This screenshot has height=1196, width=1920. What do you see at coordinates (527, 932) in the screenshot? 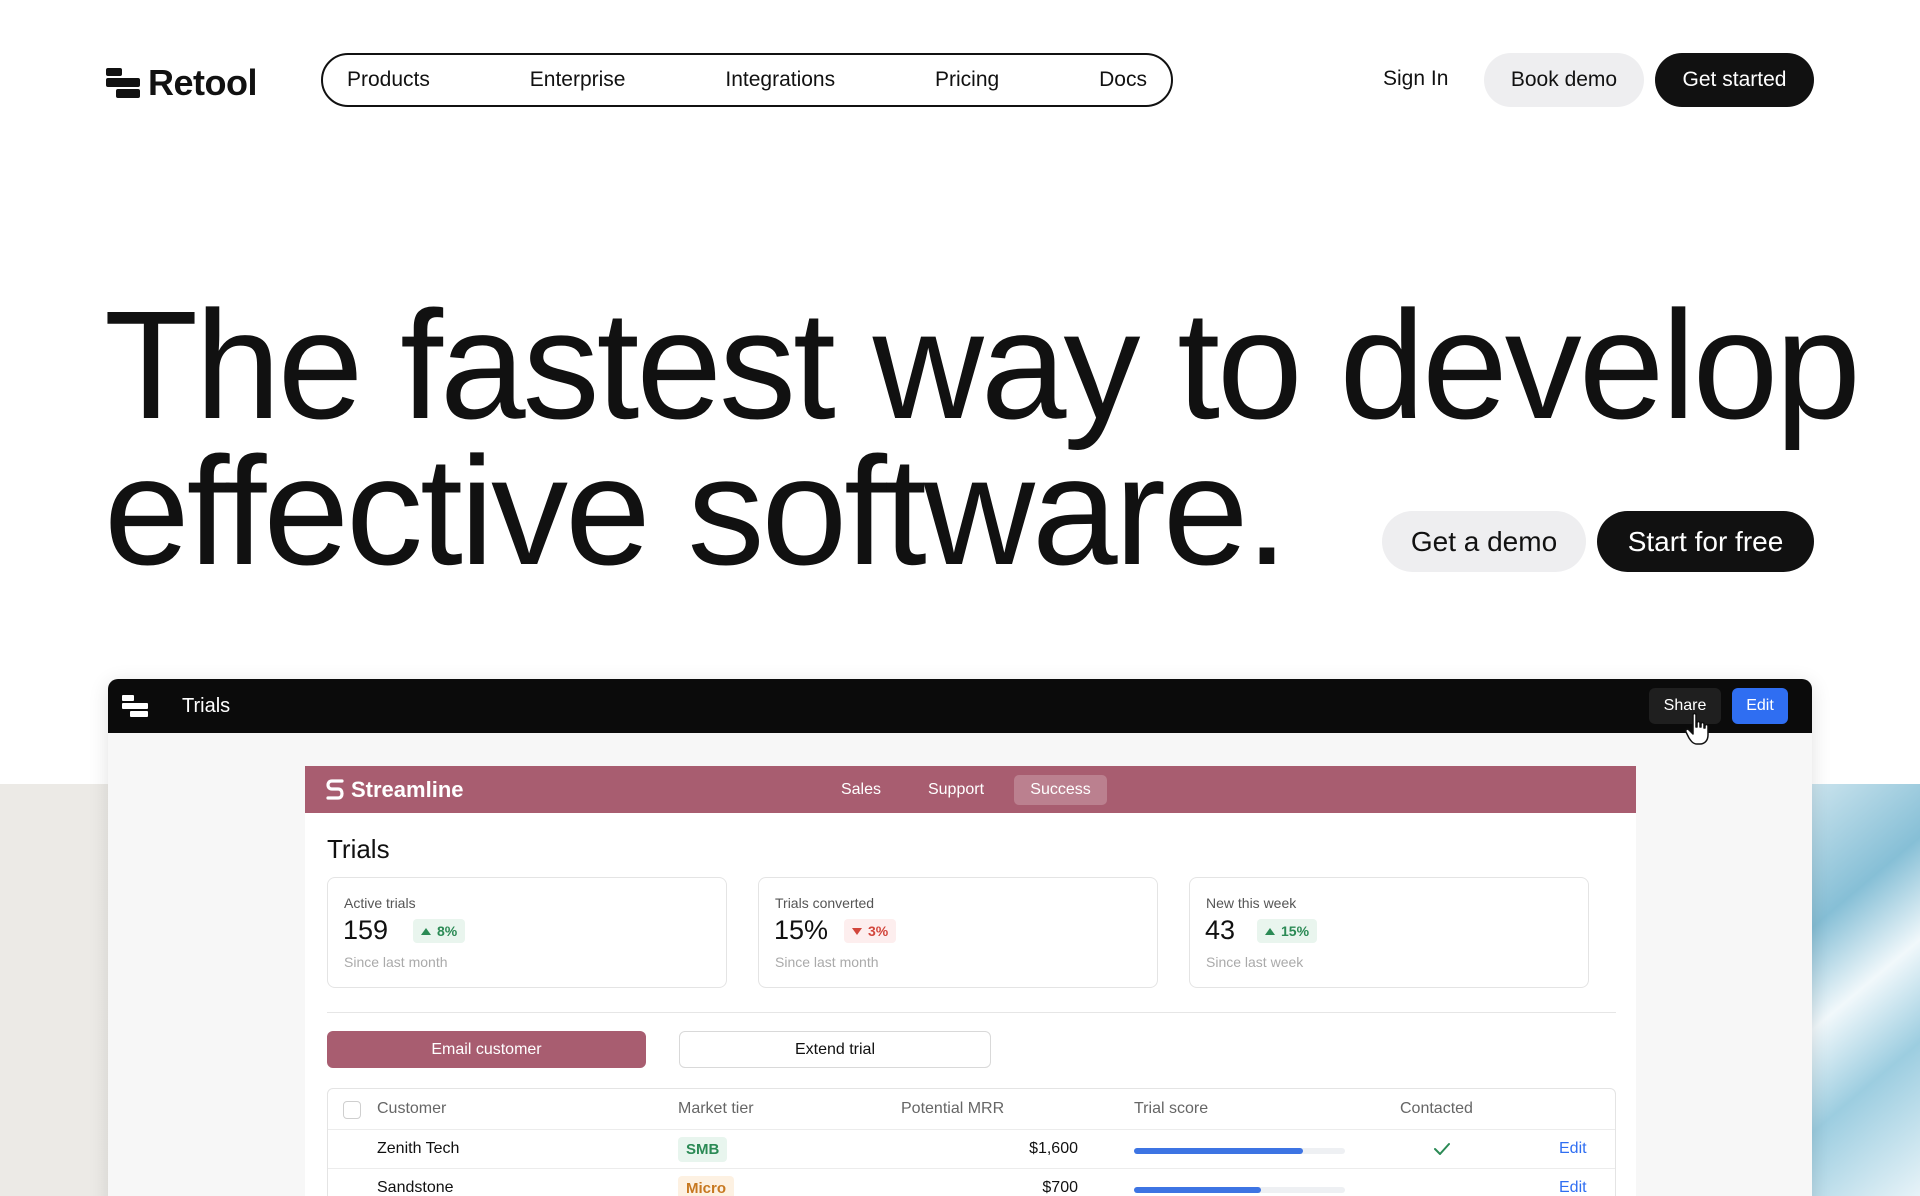
I see `stat-card-active-trials: Active trials 159 8% Since last month` at bounding box center [527, 932].